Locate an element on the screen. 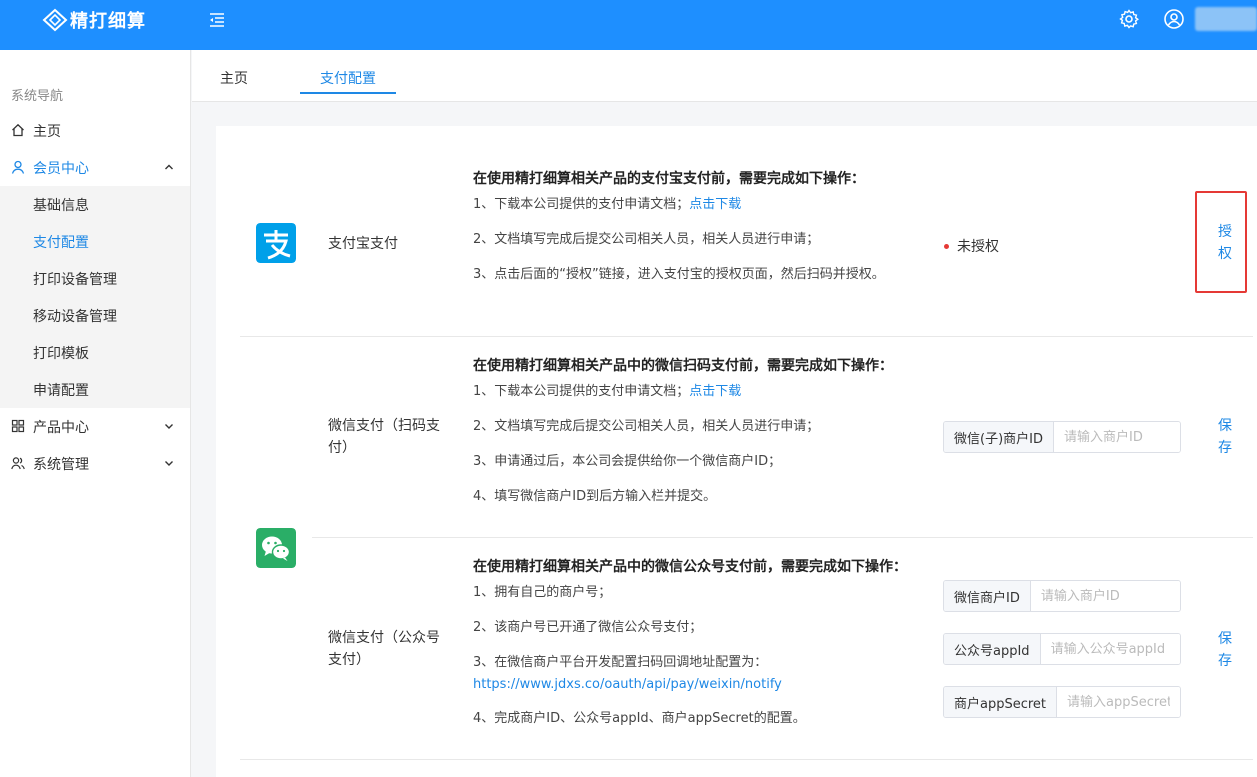  sidebar-item-home: 主页 is located at coordinates (95, 130).